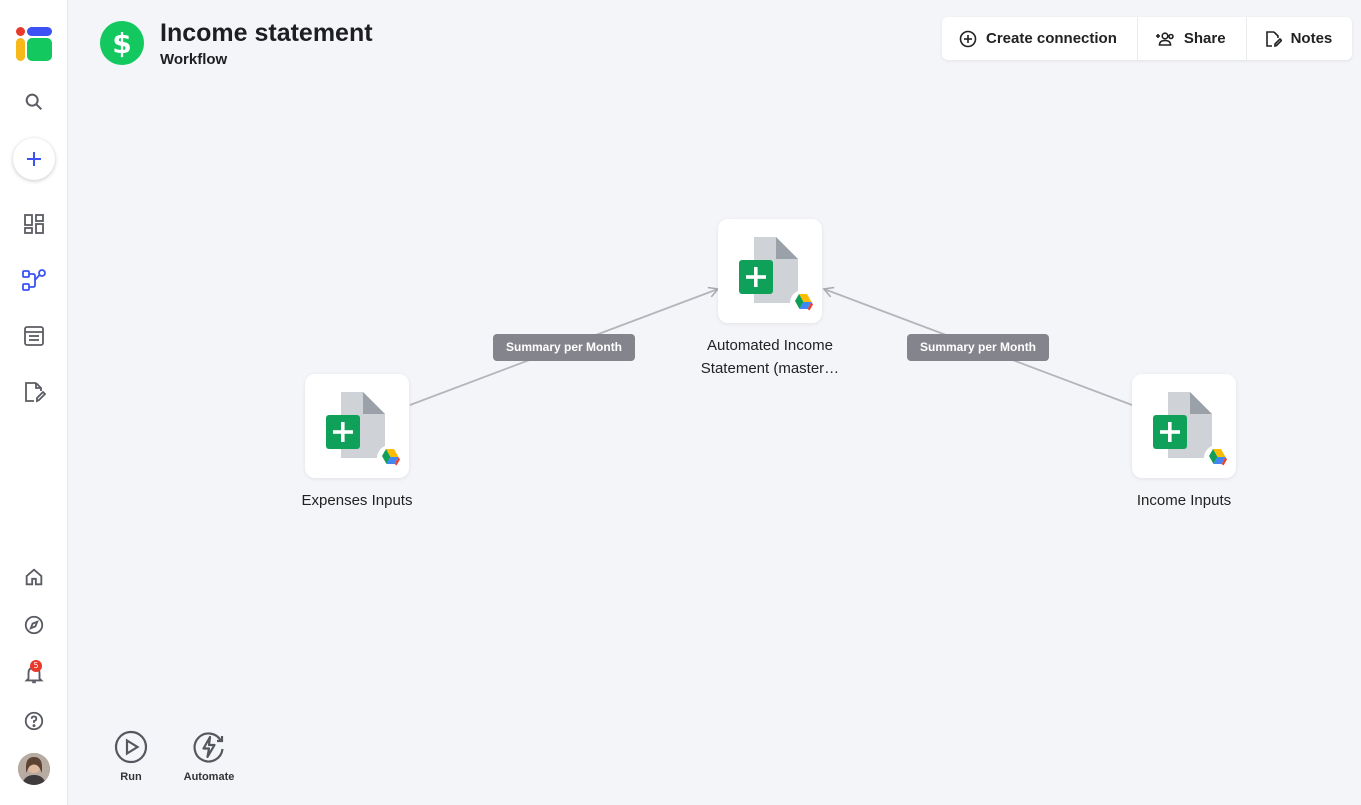 The height and width of the screenshot is (805, 1361). Describe the element at coordinates (564, 347) in the screenshot. I see `edge-label-left: Summary per Month` at that location.